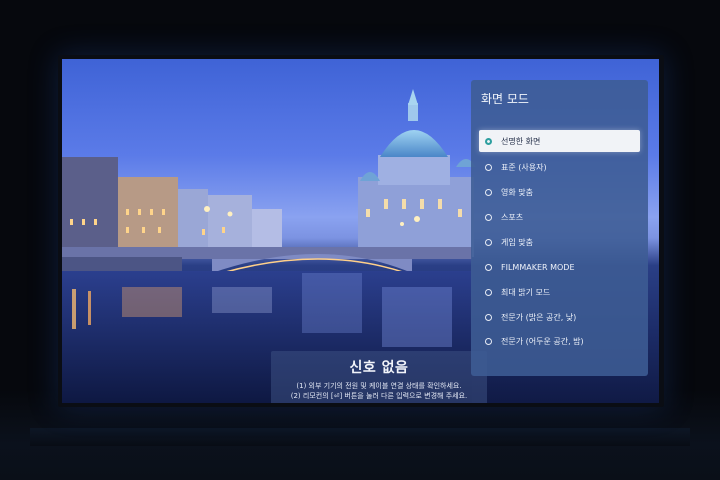  What do you see at coordinates (517, 192) in the screenshot?
I see `option-label: 영화 맞춤` at bounding box center [517, 192].